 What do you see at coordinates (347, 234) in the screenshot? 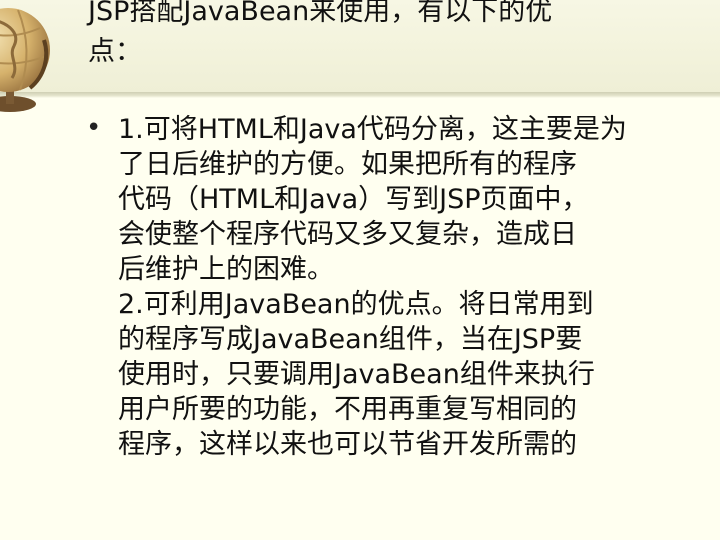
I see `body-line: 会使整个程序代码又多又复杂，造成日` at bounding box center [347, 234].